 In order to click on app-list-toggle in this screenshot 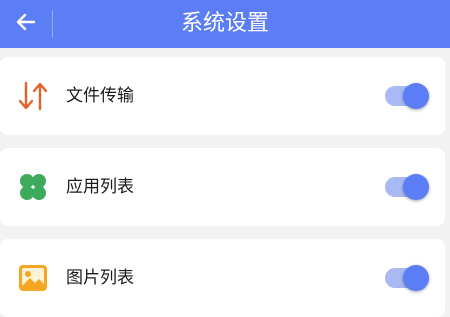, I will do `click(408, 187)`.